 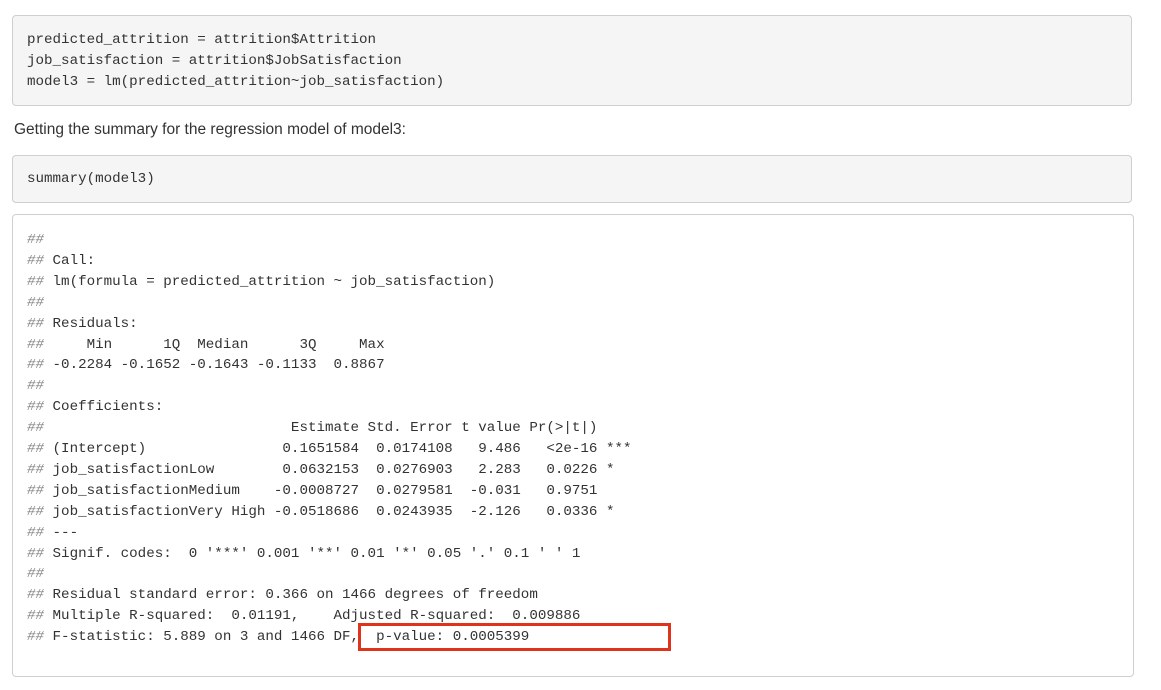 I want to click on output-line-text: -0.2284 -0.1652 -0.1643 -0.1133 0.8867, so click(x=219, y=365).